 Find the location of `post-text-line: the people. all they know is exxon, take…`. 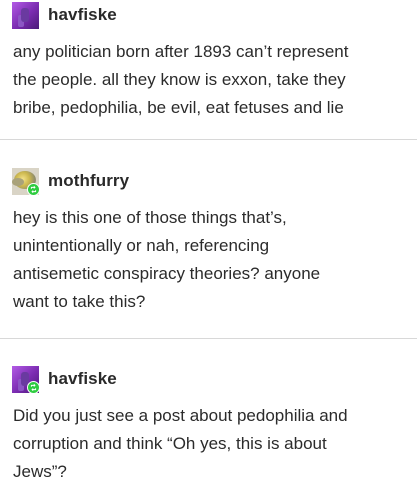

post-text-line: the people. all they know is exxon, take… is located at coordinates (179, 79).